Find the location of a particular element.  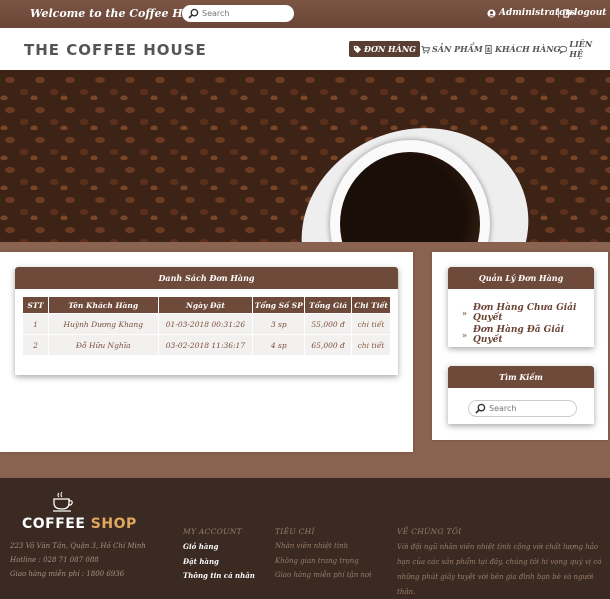

nav-orders-label: ĐƠN HÀNG is located at coordinates (390, 49).